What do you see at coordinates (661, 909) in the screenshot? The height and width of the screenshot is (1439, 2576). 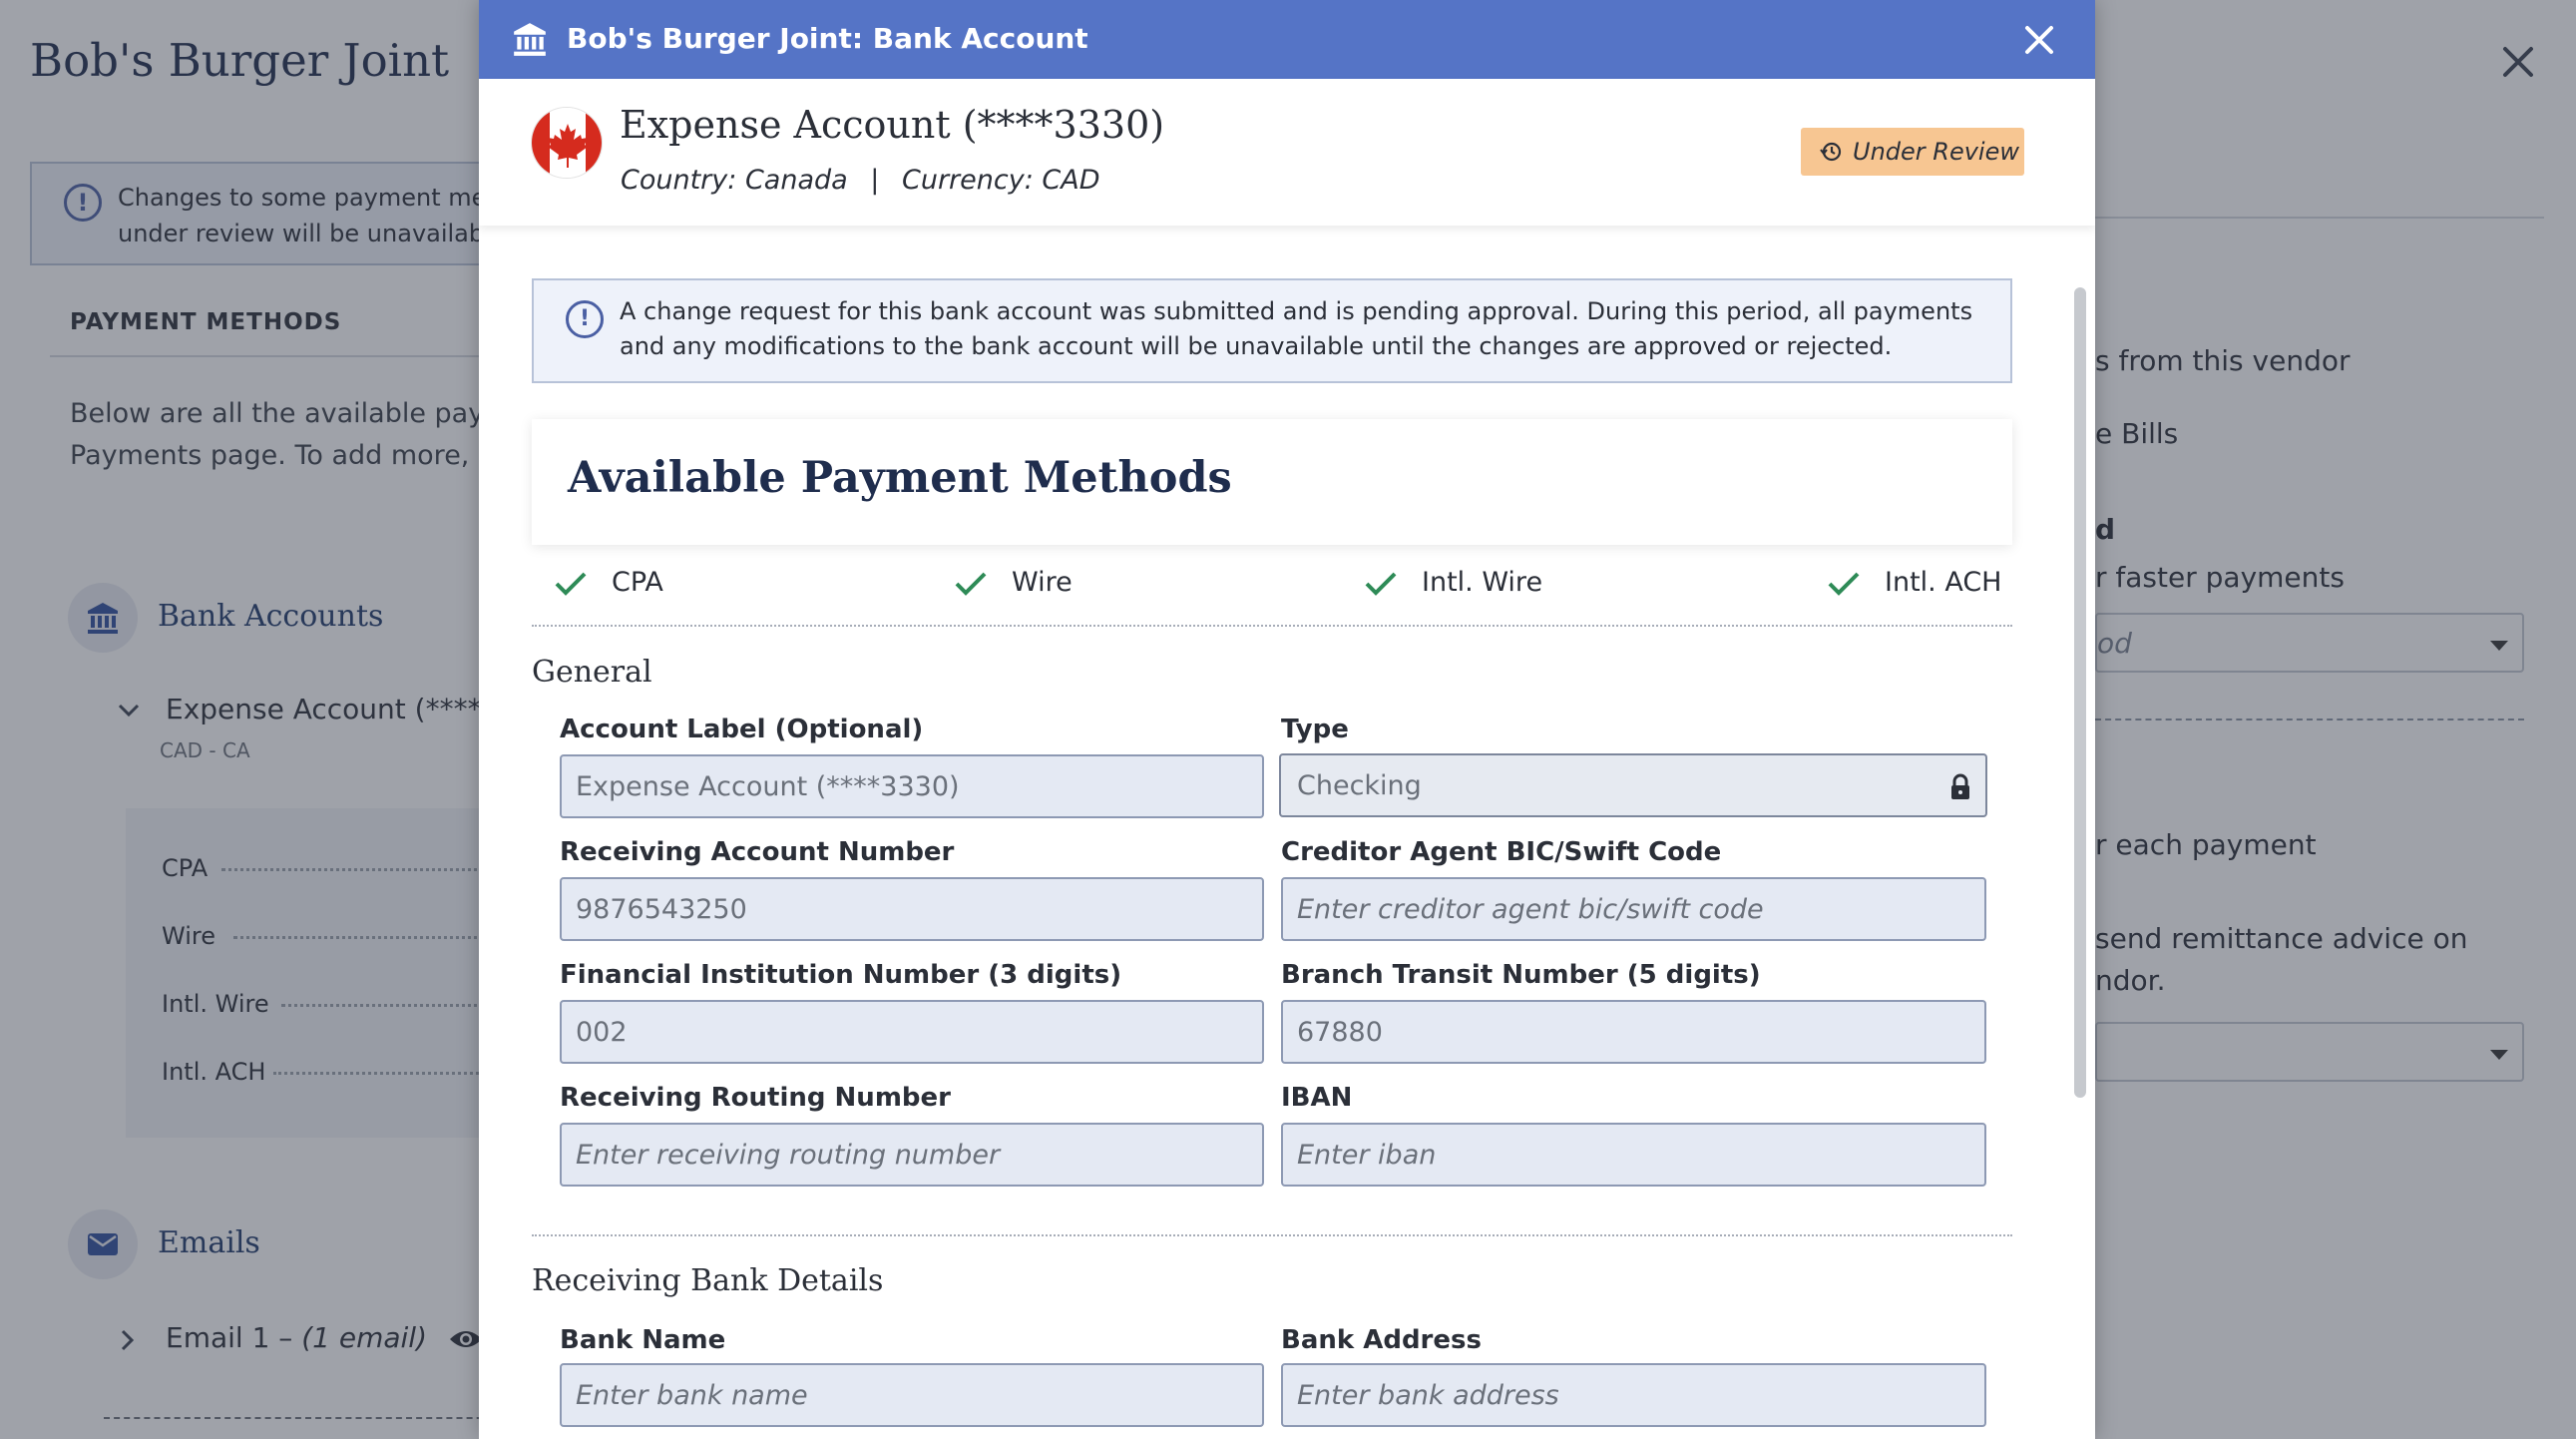 I see `receiving-account-number-value: 9876543250` at bounding box center [661, 909].